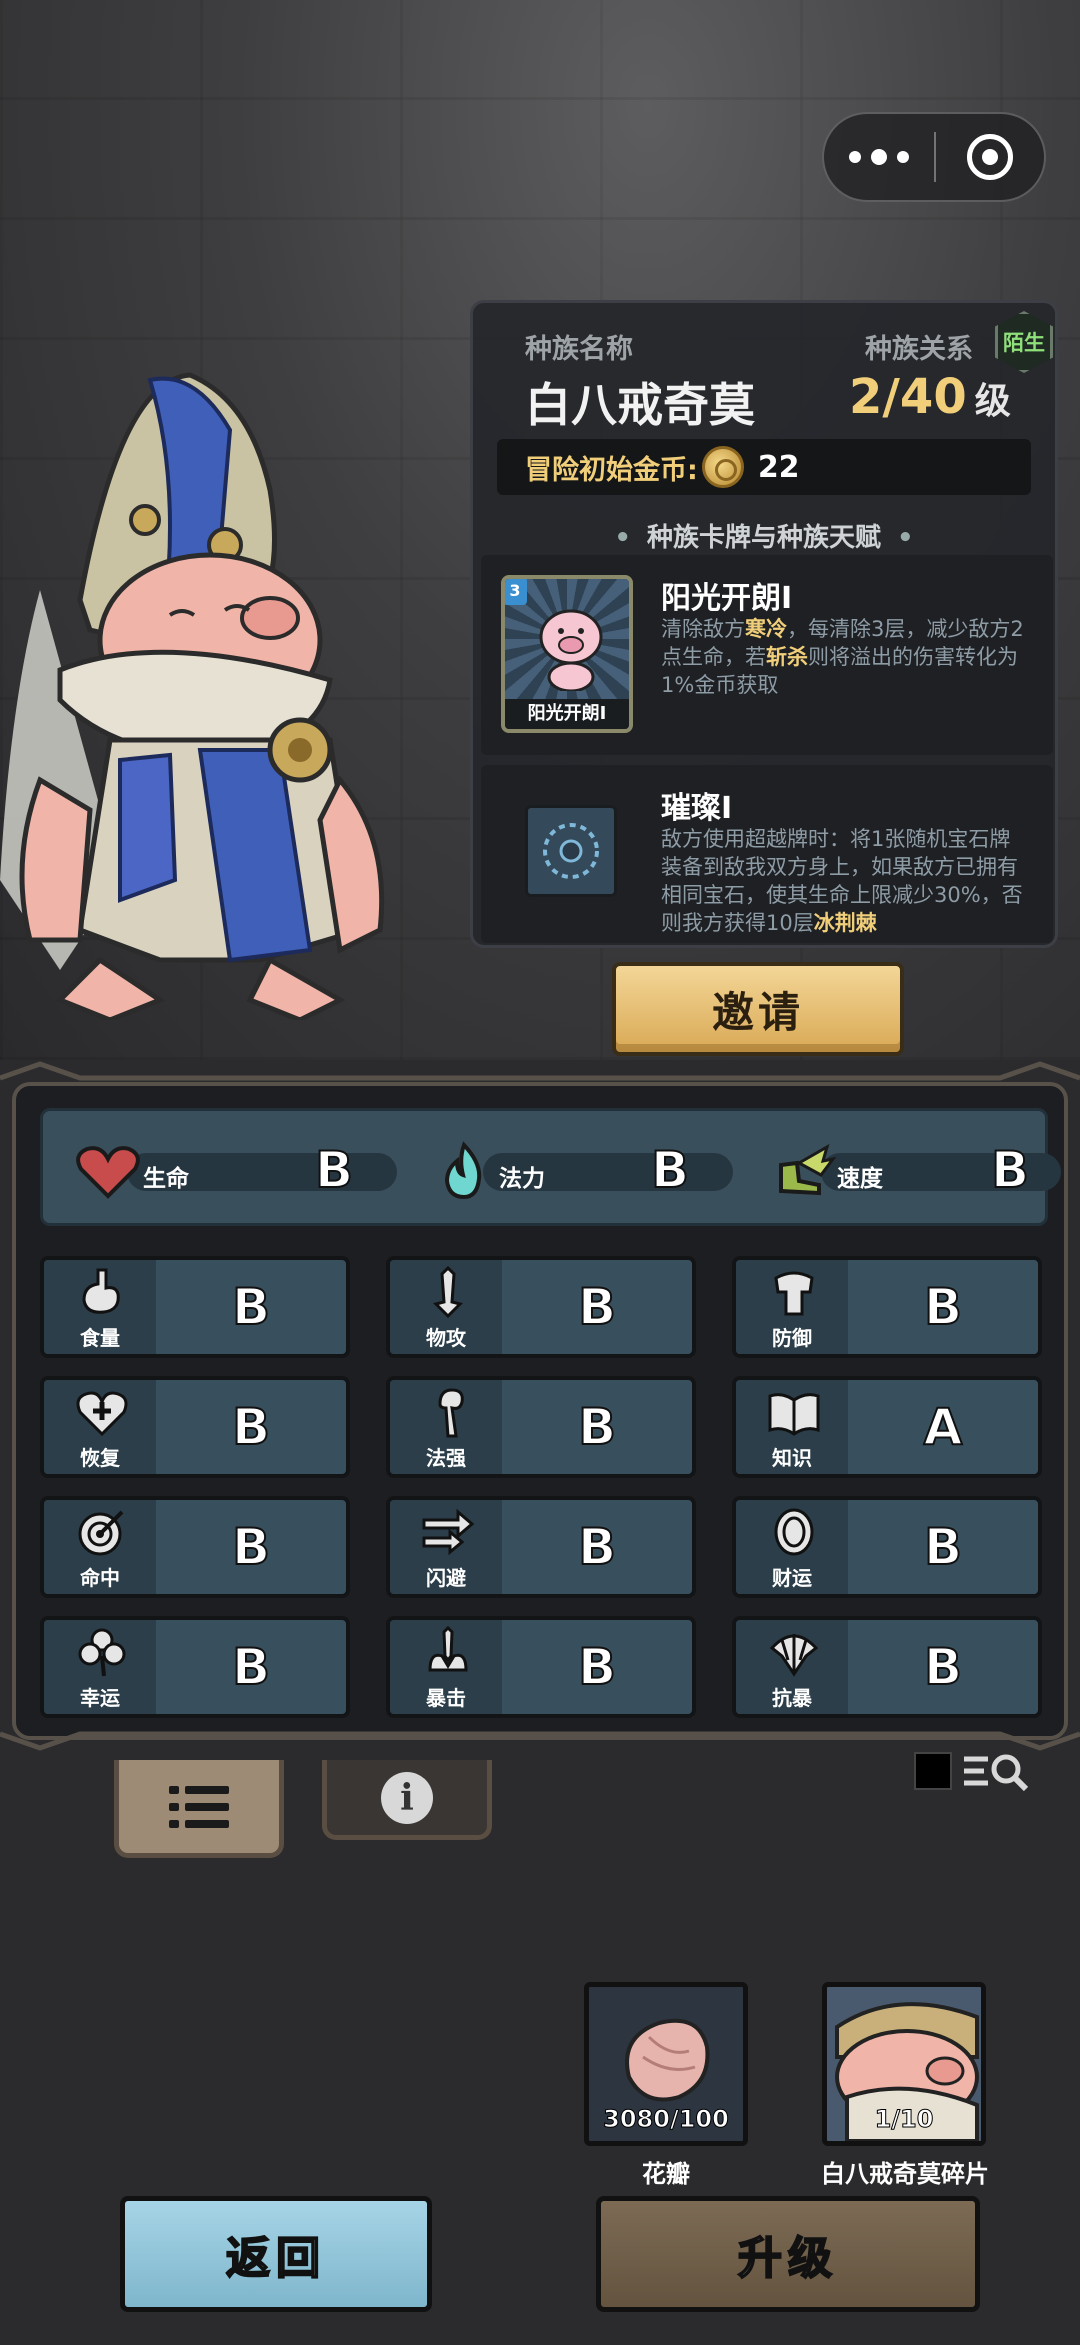 This screenshot has height=2345, width=1080. Describe the element at coordinates (541, 1667) in the screenshot. I see `stat-cell-critical: 暴击 B` at that location.